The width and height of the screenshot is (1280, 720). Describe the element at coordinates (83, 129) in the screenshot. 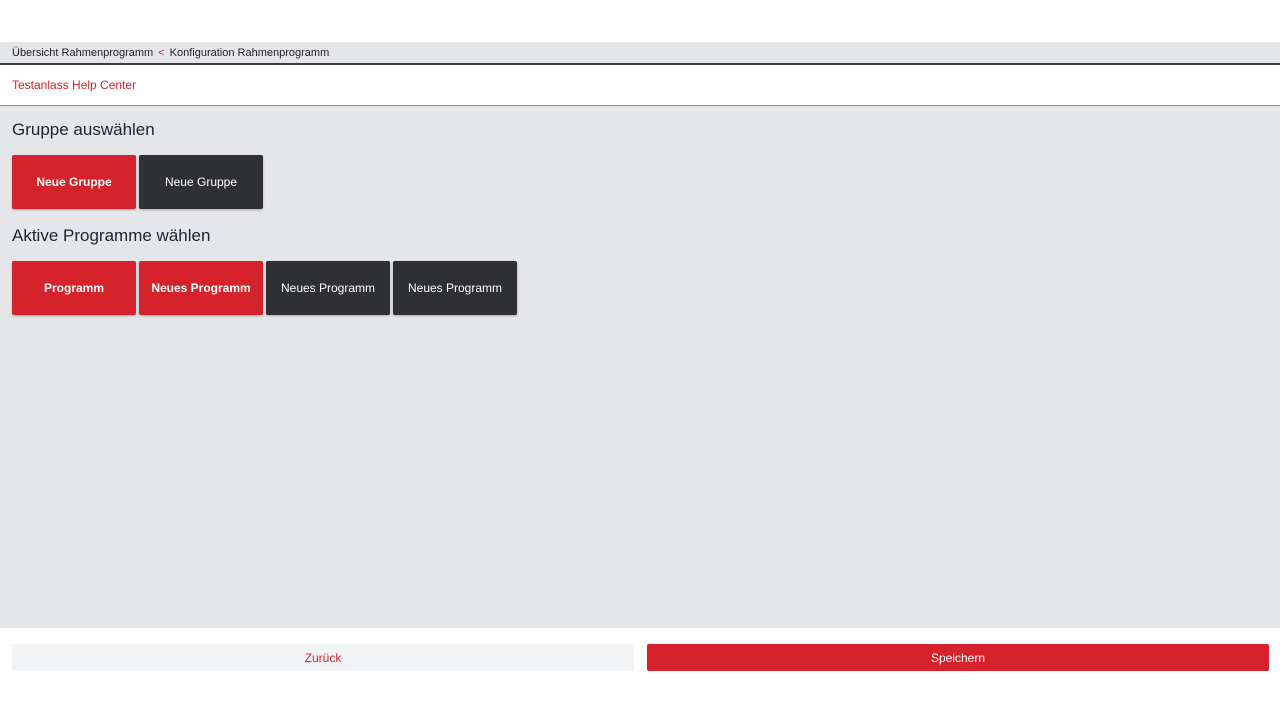

I see `group-section-title: Gruppe auswählen` at that location.